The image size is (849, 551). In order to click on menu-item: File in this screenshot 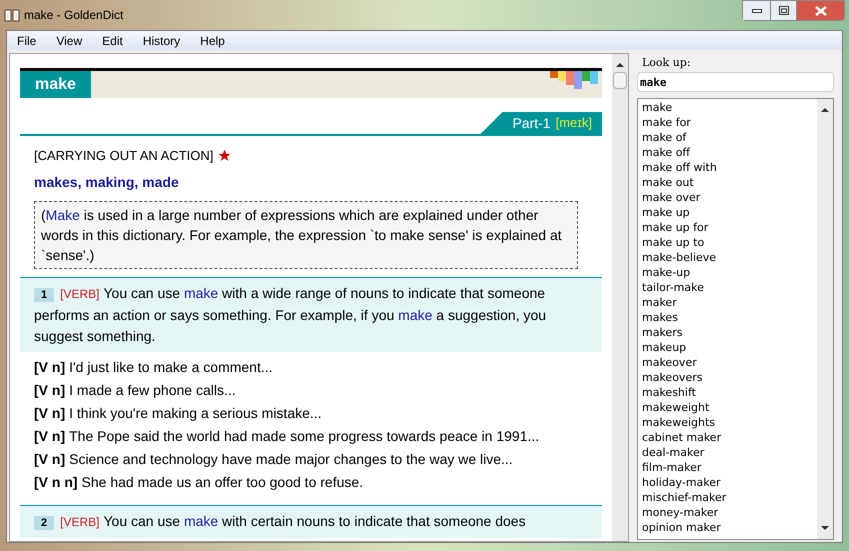, I will do `click(27, 41)`.